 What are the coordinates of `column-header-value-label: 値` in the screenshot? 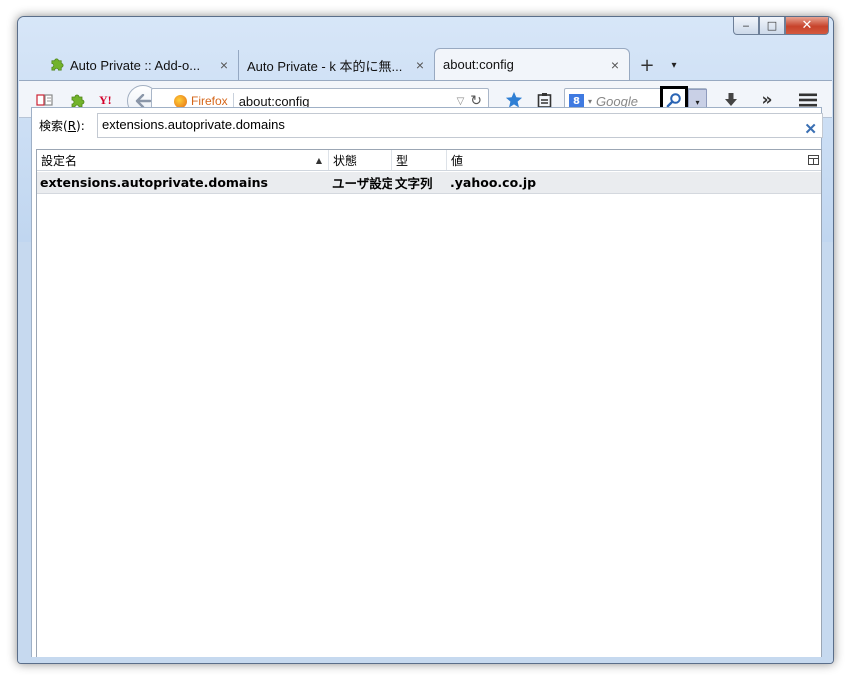 It's located at (457, 160).